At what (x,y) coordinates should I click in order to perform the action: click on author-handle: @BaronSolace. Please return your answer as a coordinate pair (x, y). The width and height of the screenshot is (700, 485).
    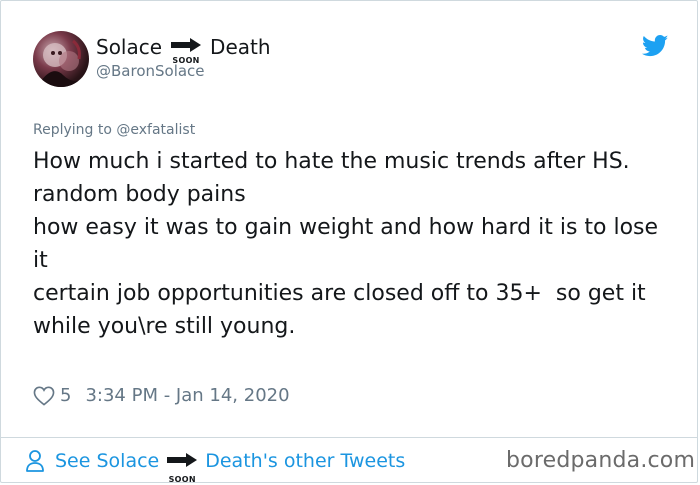
    Looking at the image, I should click on (150, 71).